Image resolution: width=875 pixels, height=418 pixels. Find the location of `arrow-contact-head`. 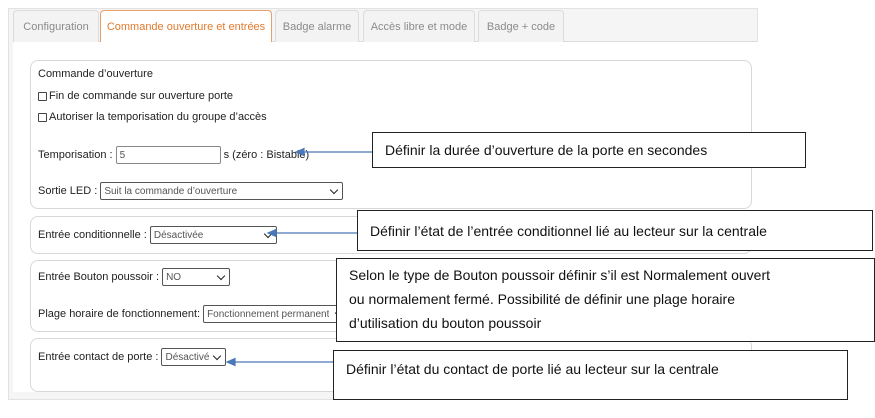

arrow-contact-head is located at coordinates (230, 362).